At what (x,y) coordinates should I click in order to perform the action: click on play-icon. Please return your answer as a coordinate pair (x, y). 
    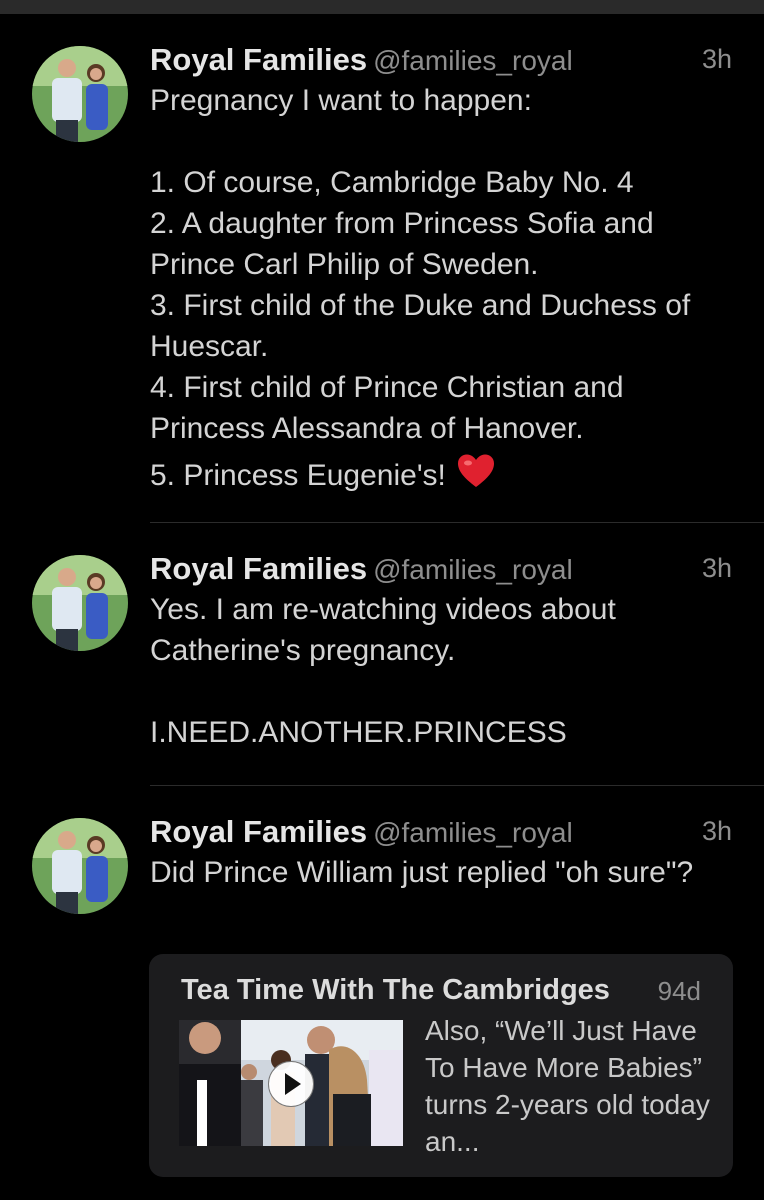
    Looking at the image, I should click on (291, 1084).